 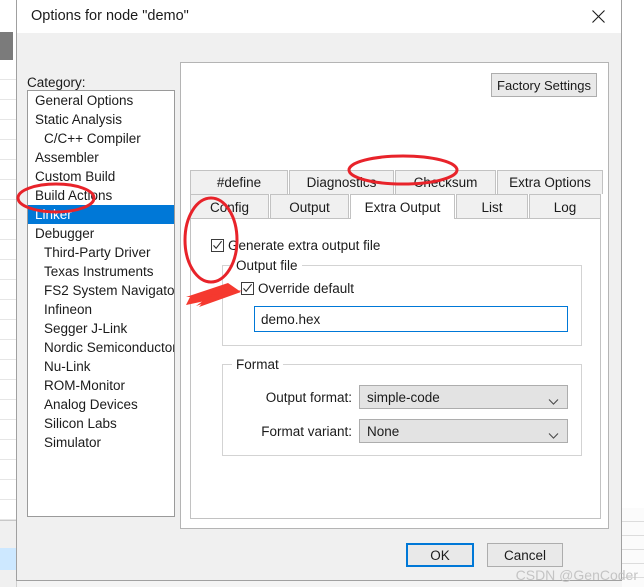 What do you see at coordinates (576, 575) in the screenshot?
I see `watermark: CSDN @GenCoder` at bounding box center [576, 575].